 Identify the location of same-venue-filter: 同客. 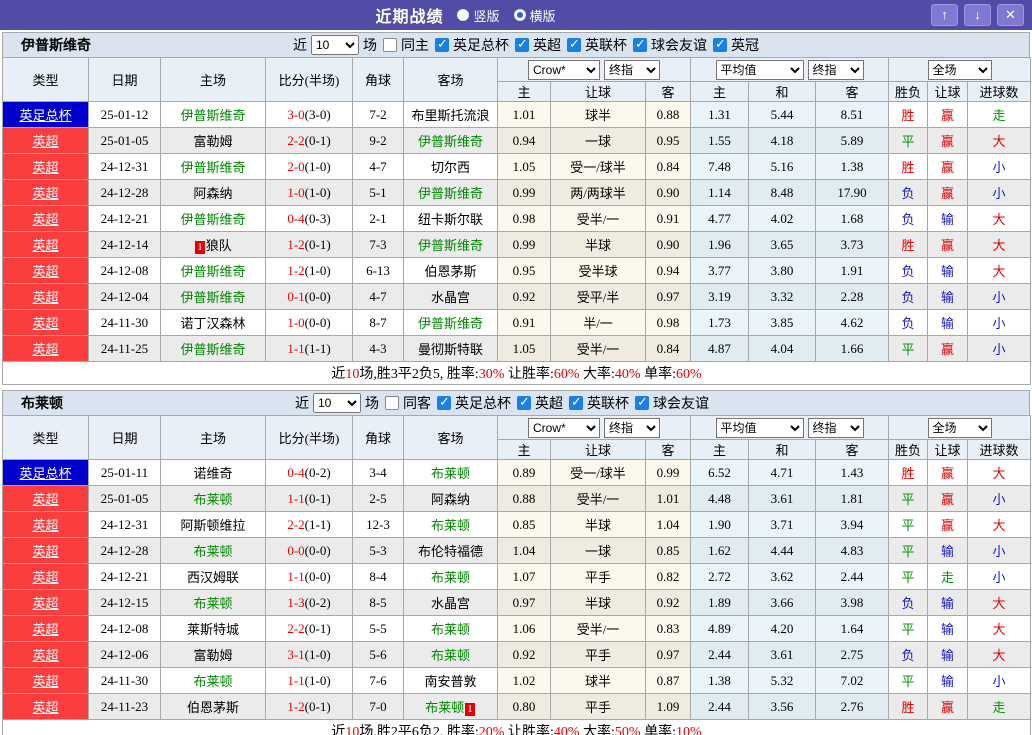
(409, 403).